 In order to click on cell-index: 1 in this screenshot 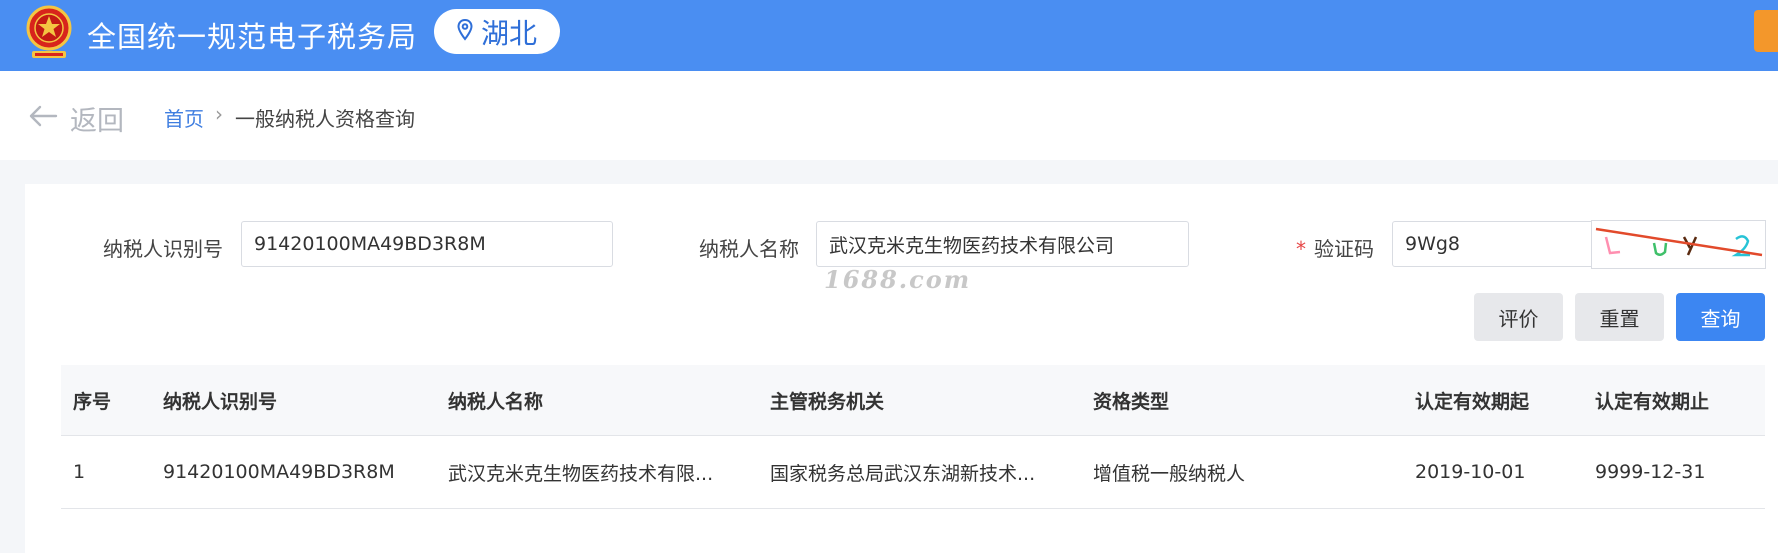, I will do `click(79, 472)`.